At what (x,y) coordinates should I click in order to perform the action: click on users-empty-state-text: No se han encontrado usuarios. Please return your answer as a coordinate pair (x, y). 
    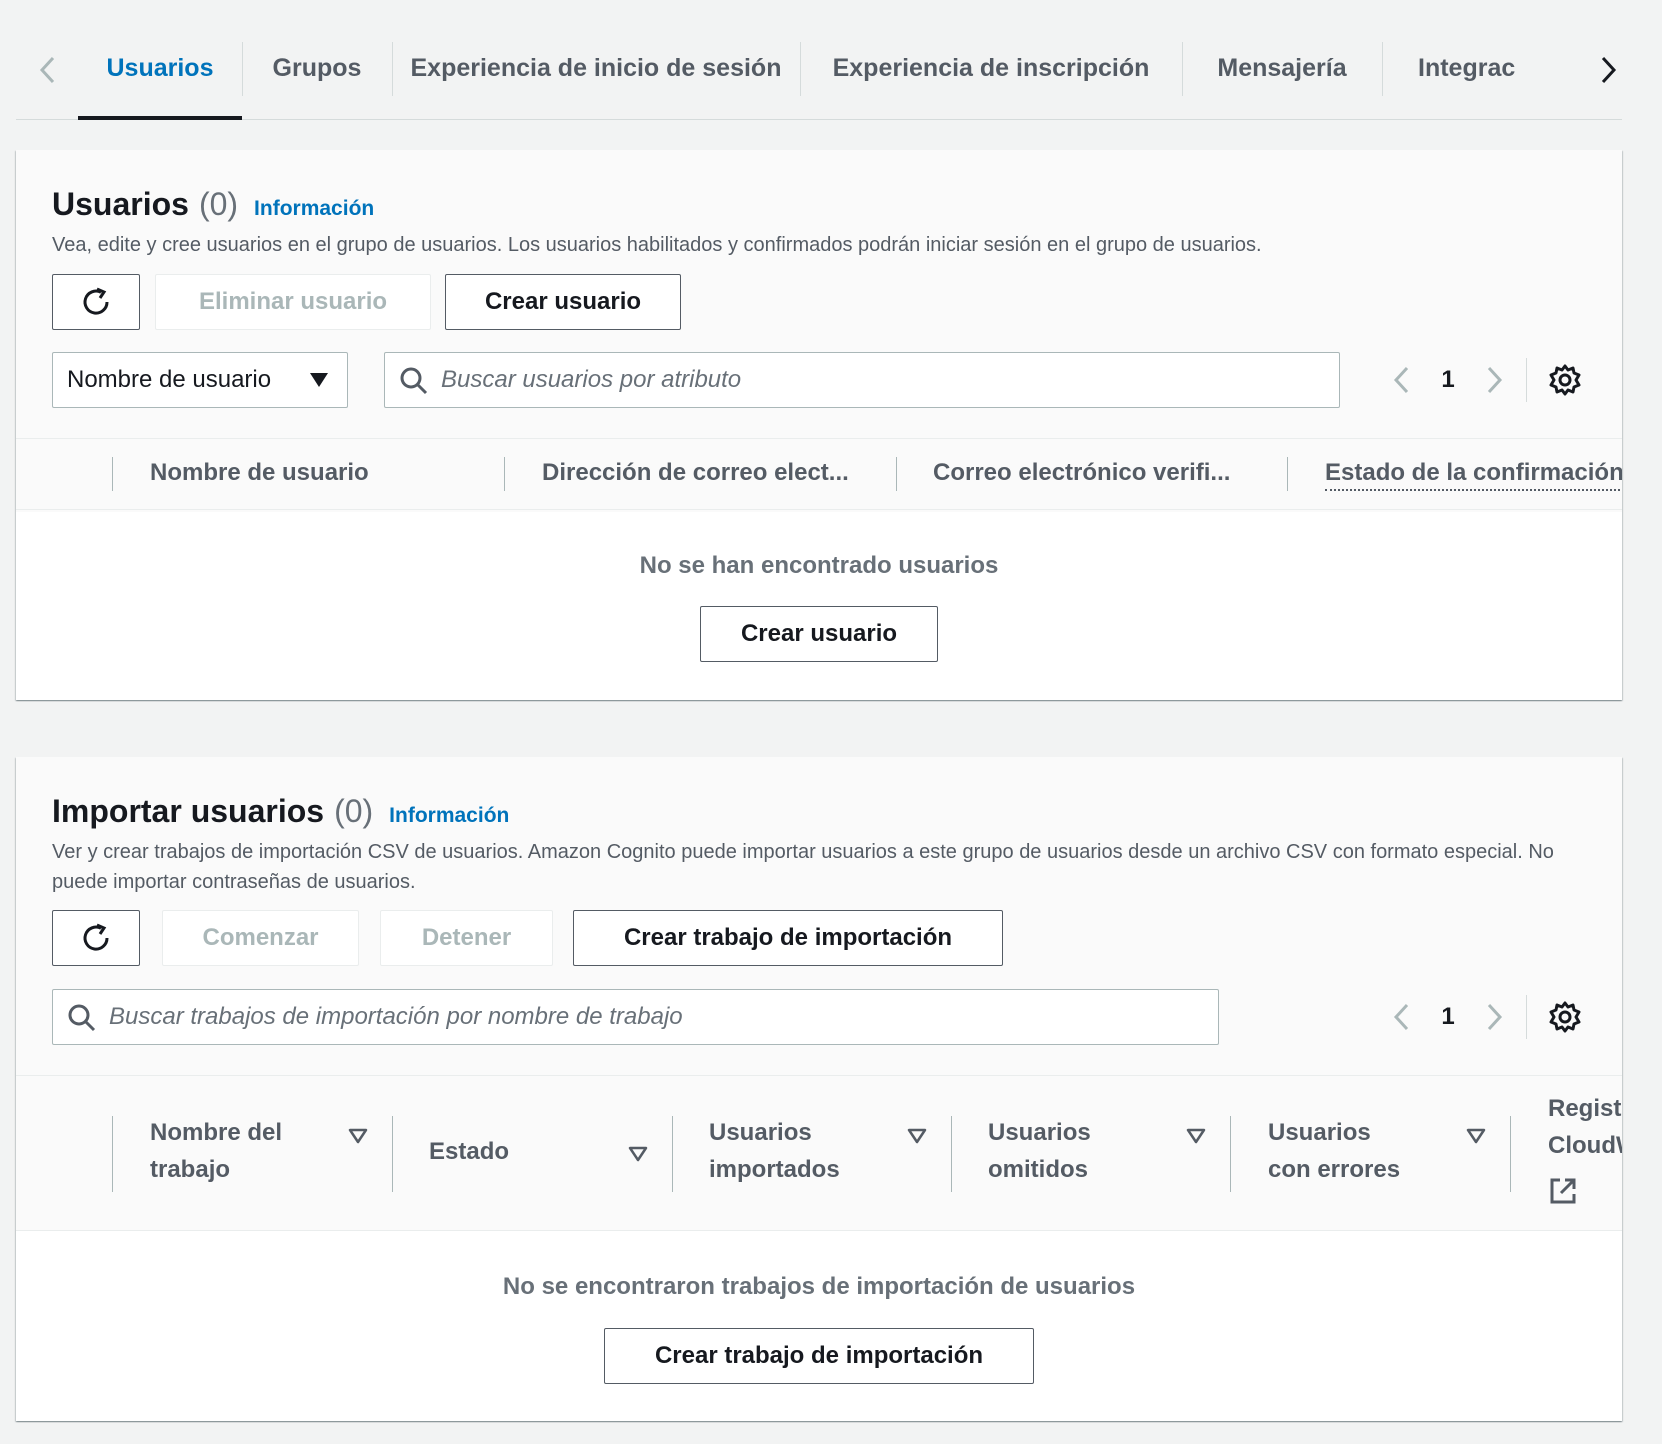
    Looking at the image, I should click on (819, 565).